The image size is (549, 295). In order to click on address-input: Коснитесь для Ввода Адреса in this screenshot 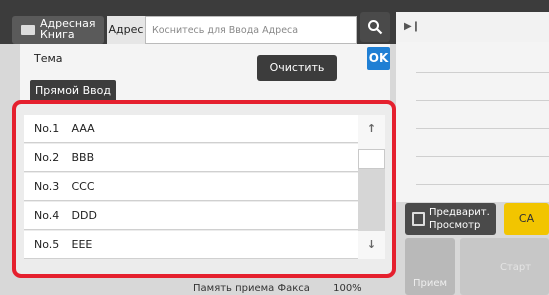, I will do `click(251, 30)`.